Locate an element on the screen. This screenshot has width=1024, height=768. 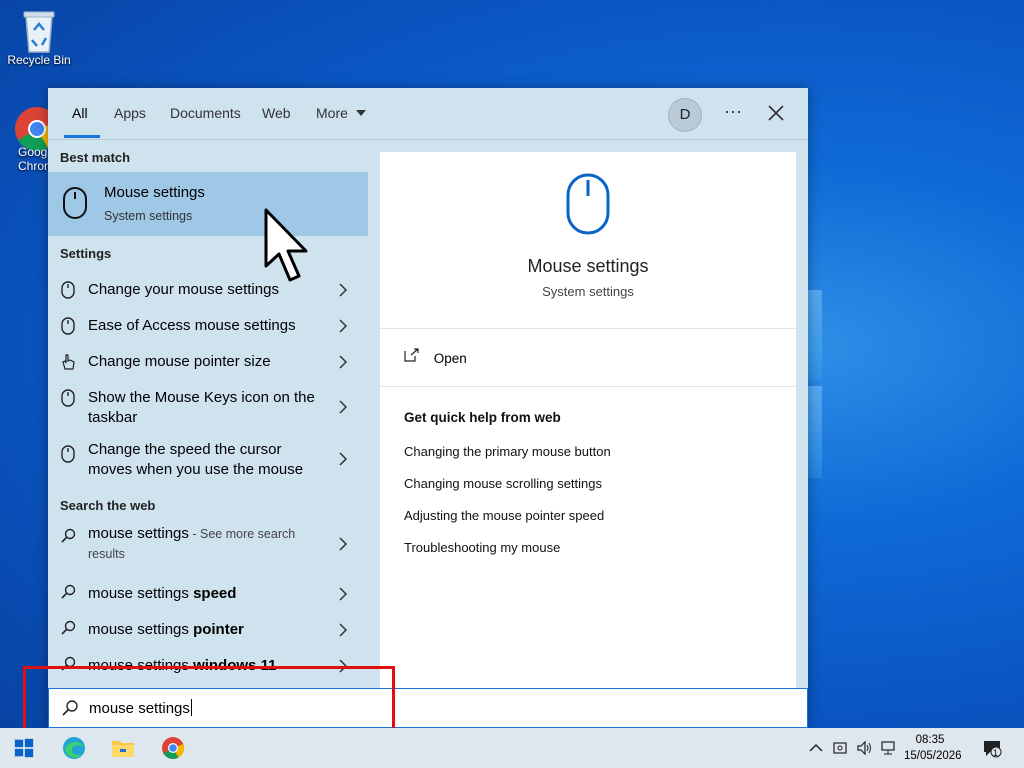
best-match-item: Mouse settings System settings is located at coordinates (208, 204).